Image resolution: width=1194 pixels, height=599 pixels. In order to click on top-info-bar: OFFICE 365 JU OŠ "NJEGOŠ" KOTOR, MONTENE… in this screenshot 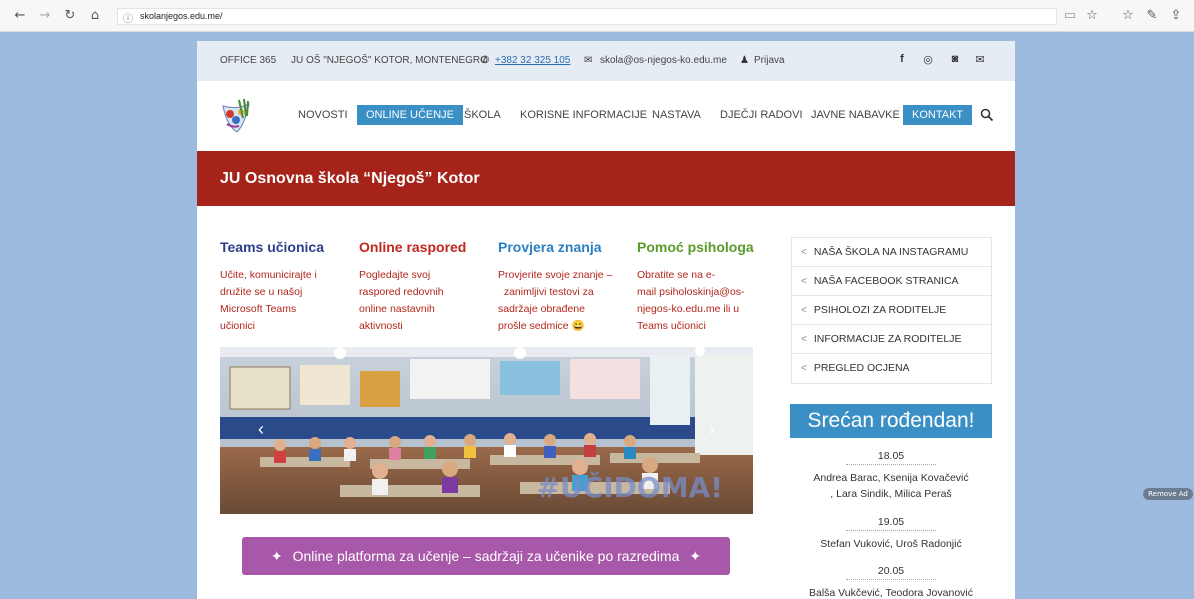, I will do `click(606, 61)`.